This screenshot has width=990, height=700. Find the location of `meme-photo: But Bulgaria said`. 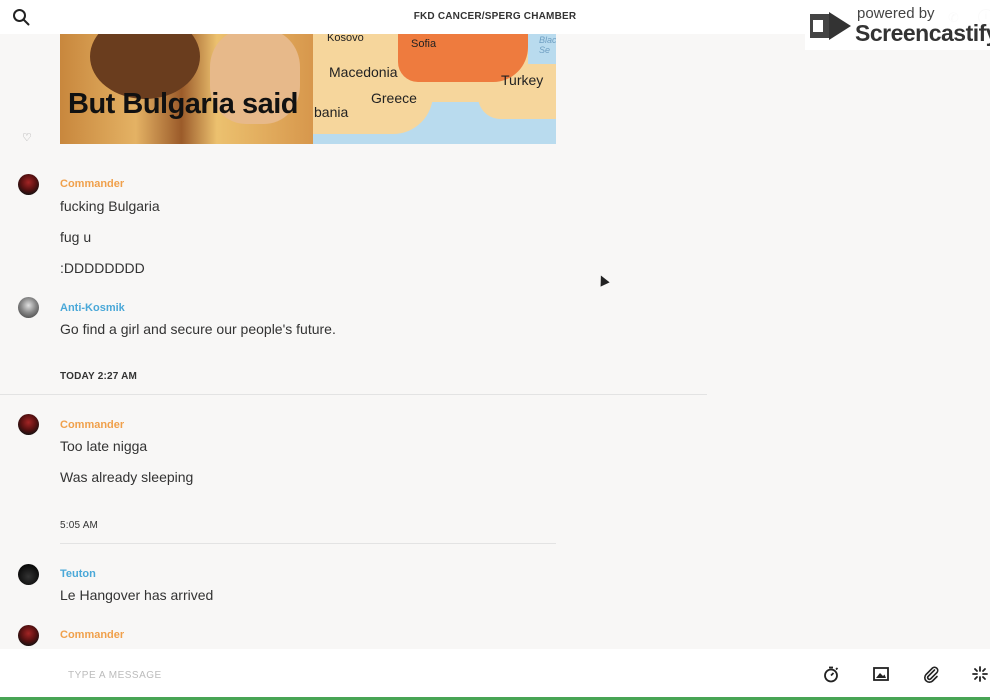

meme-photo: But Bulgaria said is located at coordinates (186, 89).